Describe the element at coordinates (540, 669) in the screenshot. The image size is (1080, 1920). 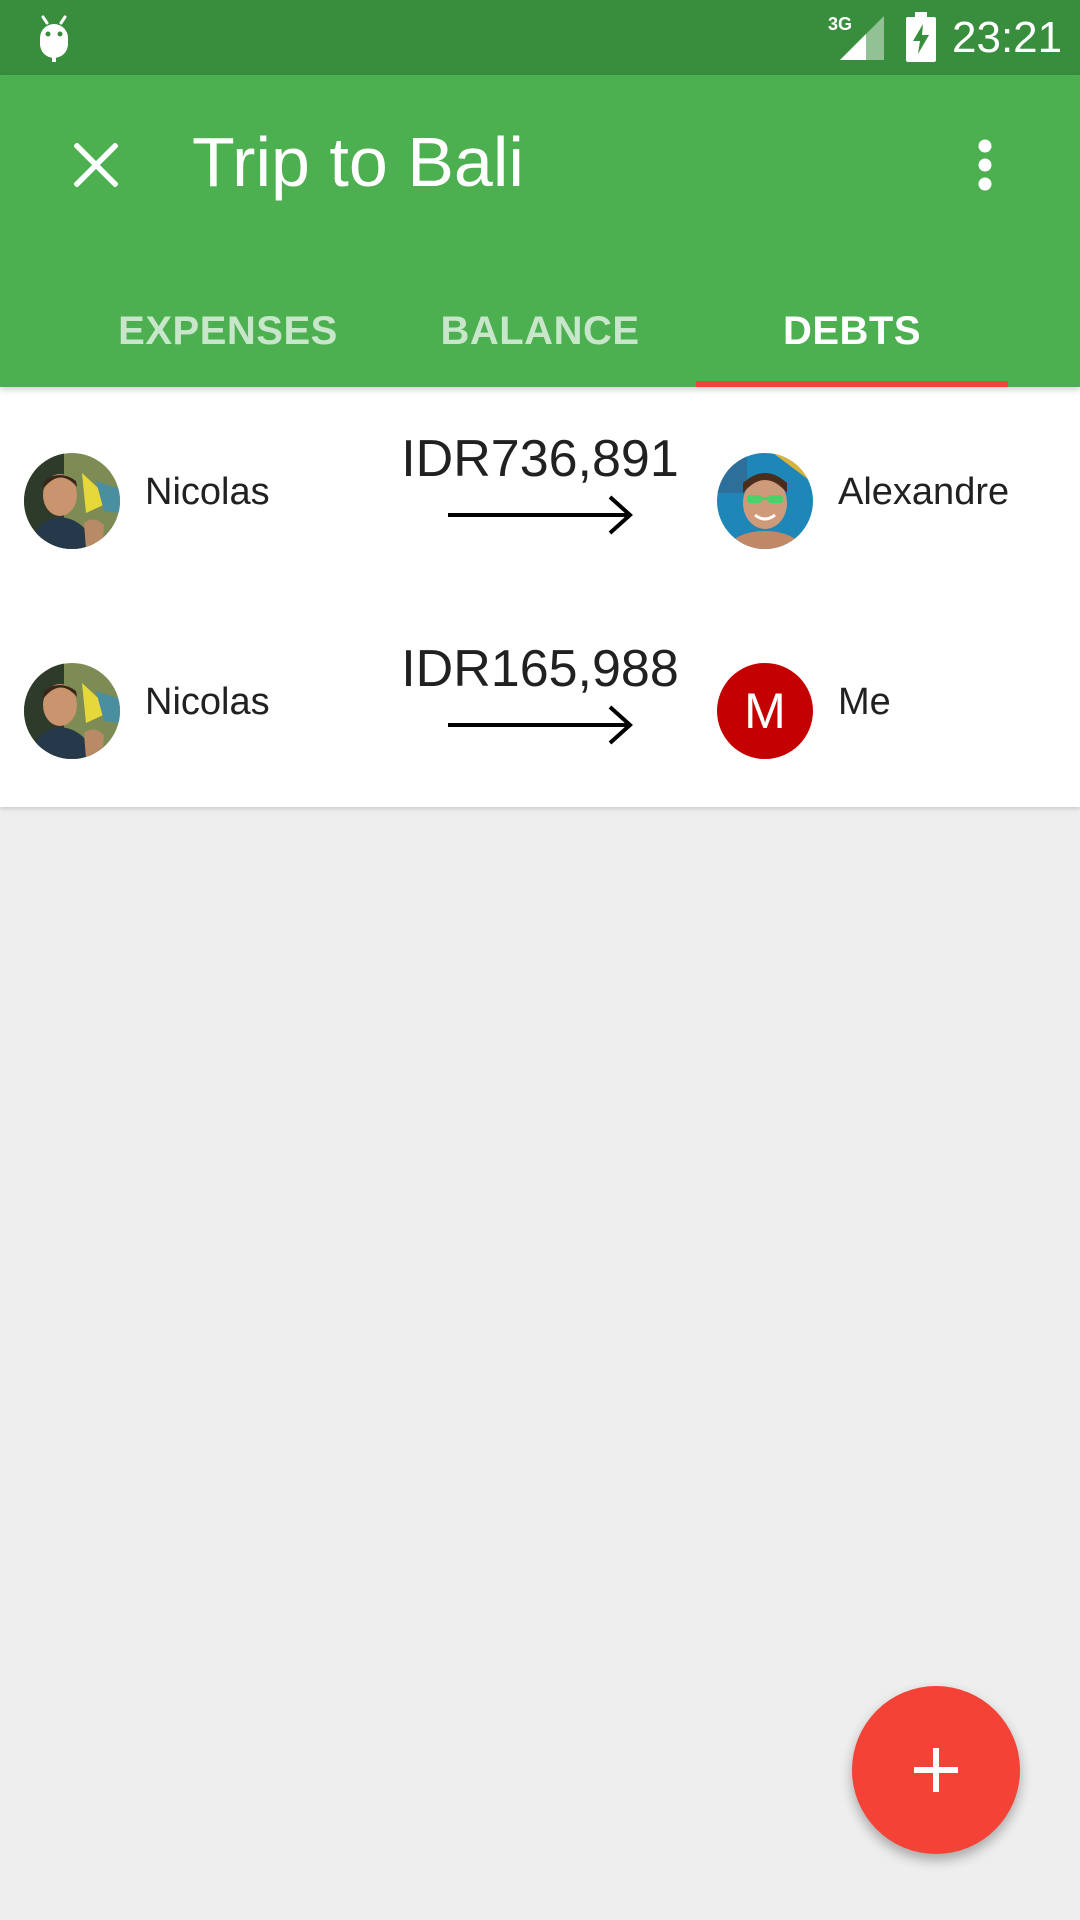
I see `debt-amount: IDR165,988` at that location.